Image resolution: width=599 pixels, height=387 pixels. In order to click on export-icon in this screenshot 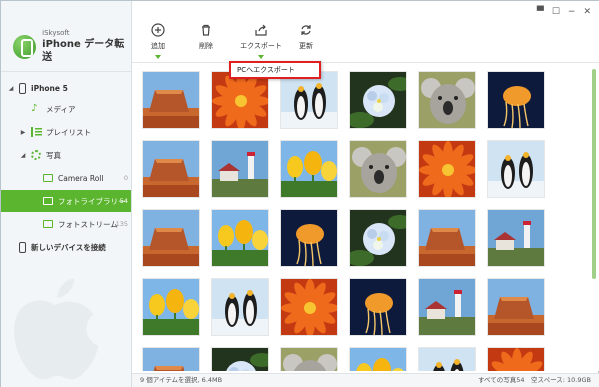, I will do `click(261, 30)`.